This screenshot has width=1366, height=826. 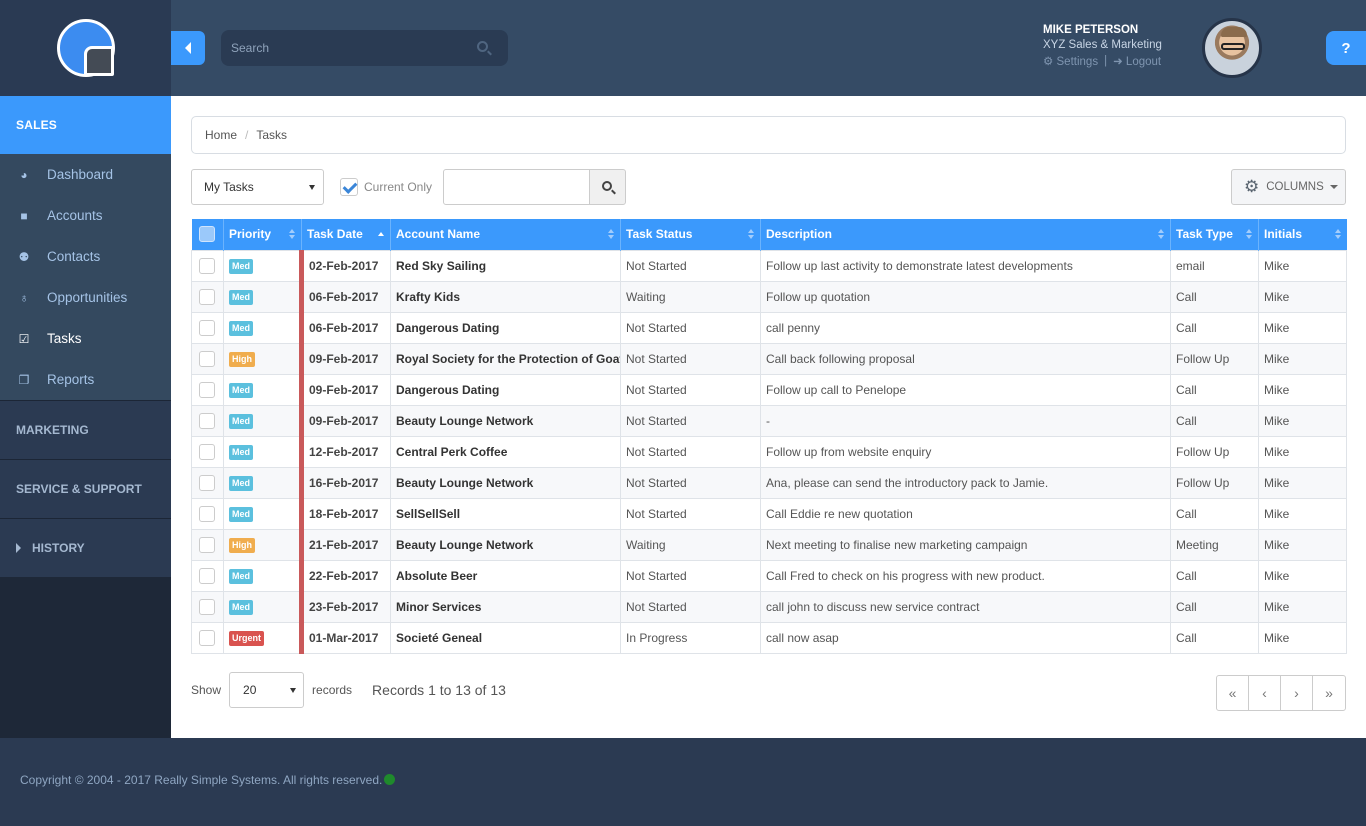 What do you see at coordinates (1265, 693) in the screenshot?
I see `prev-page-button: ‹` at bounding box center [1265, 693].